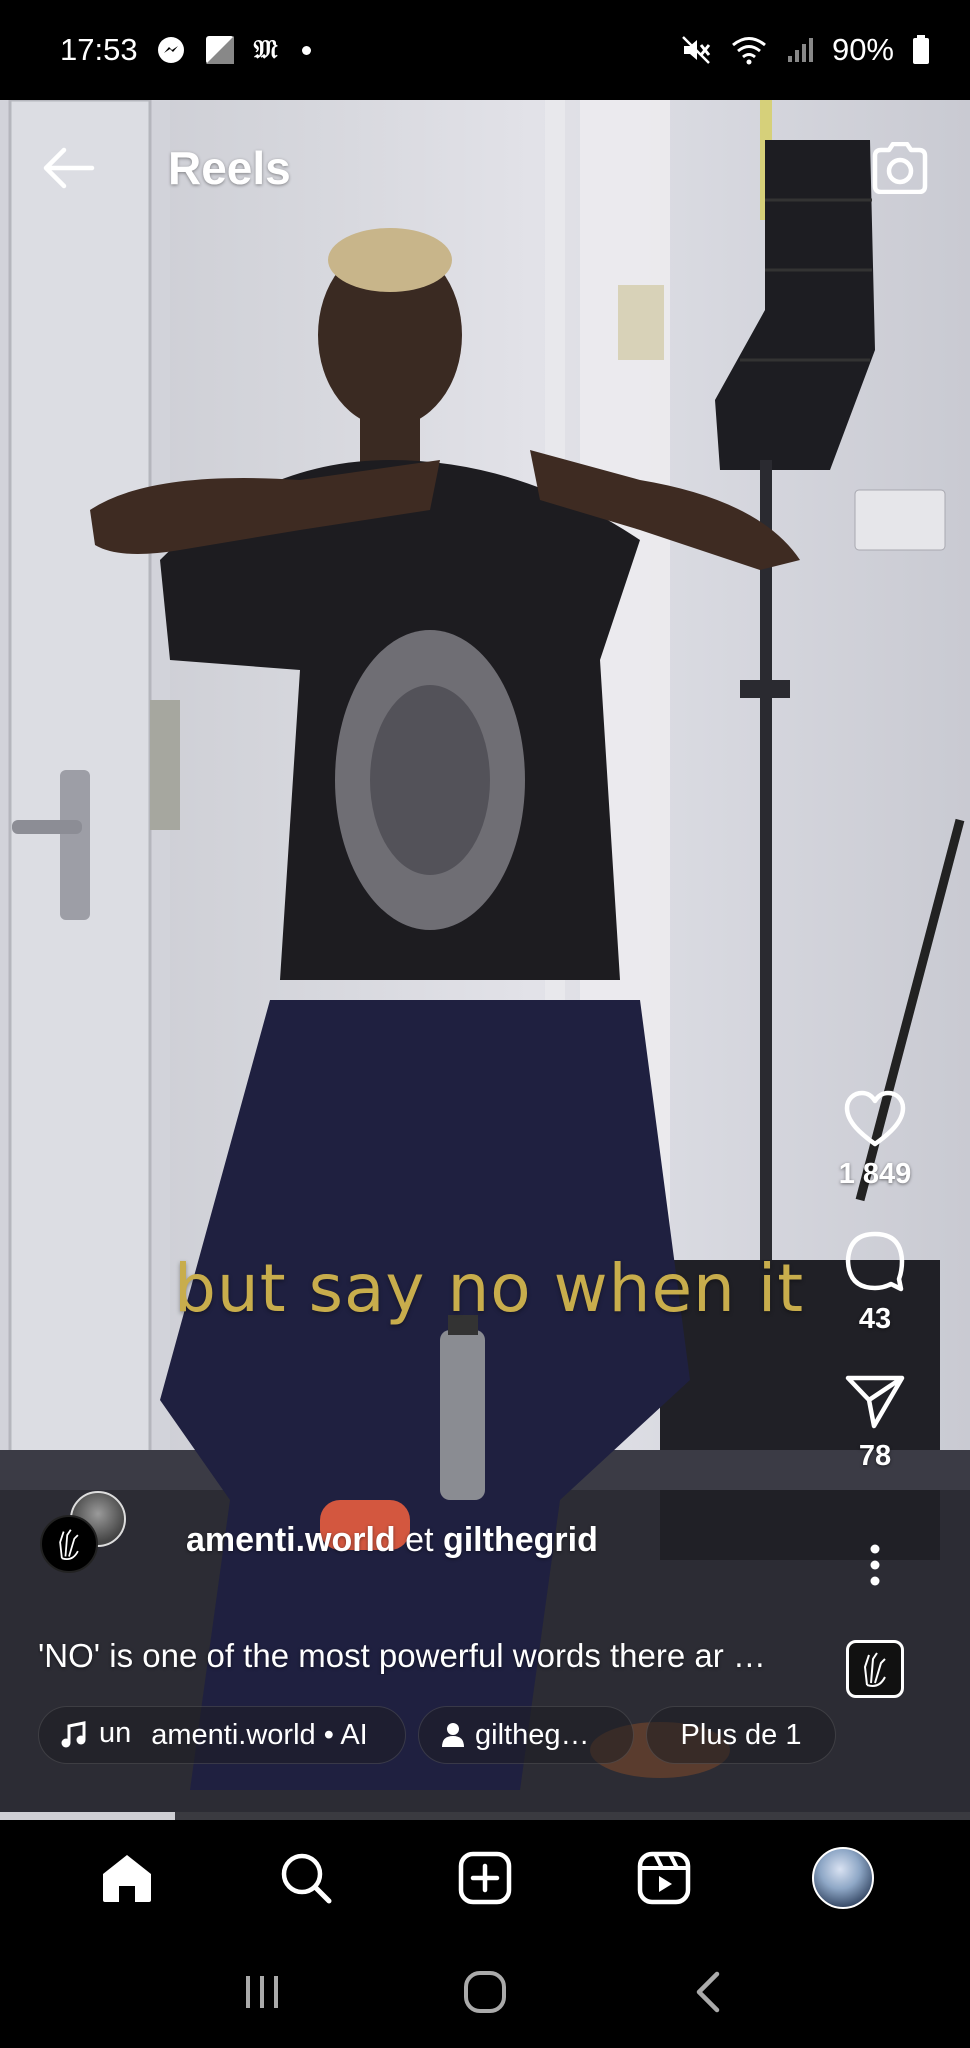 The width and height of the screenshot is (970, 2048). Describe the element at coordinates (875, 1118) in the screenshot. I see `heart-icon` at that location.